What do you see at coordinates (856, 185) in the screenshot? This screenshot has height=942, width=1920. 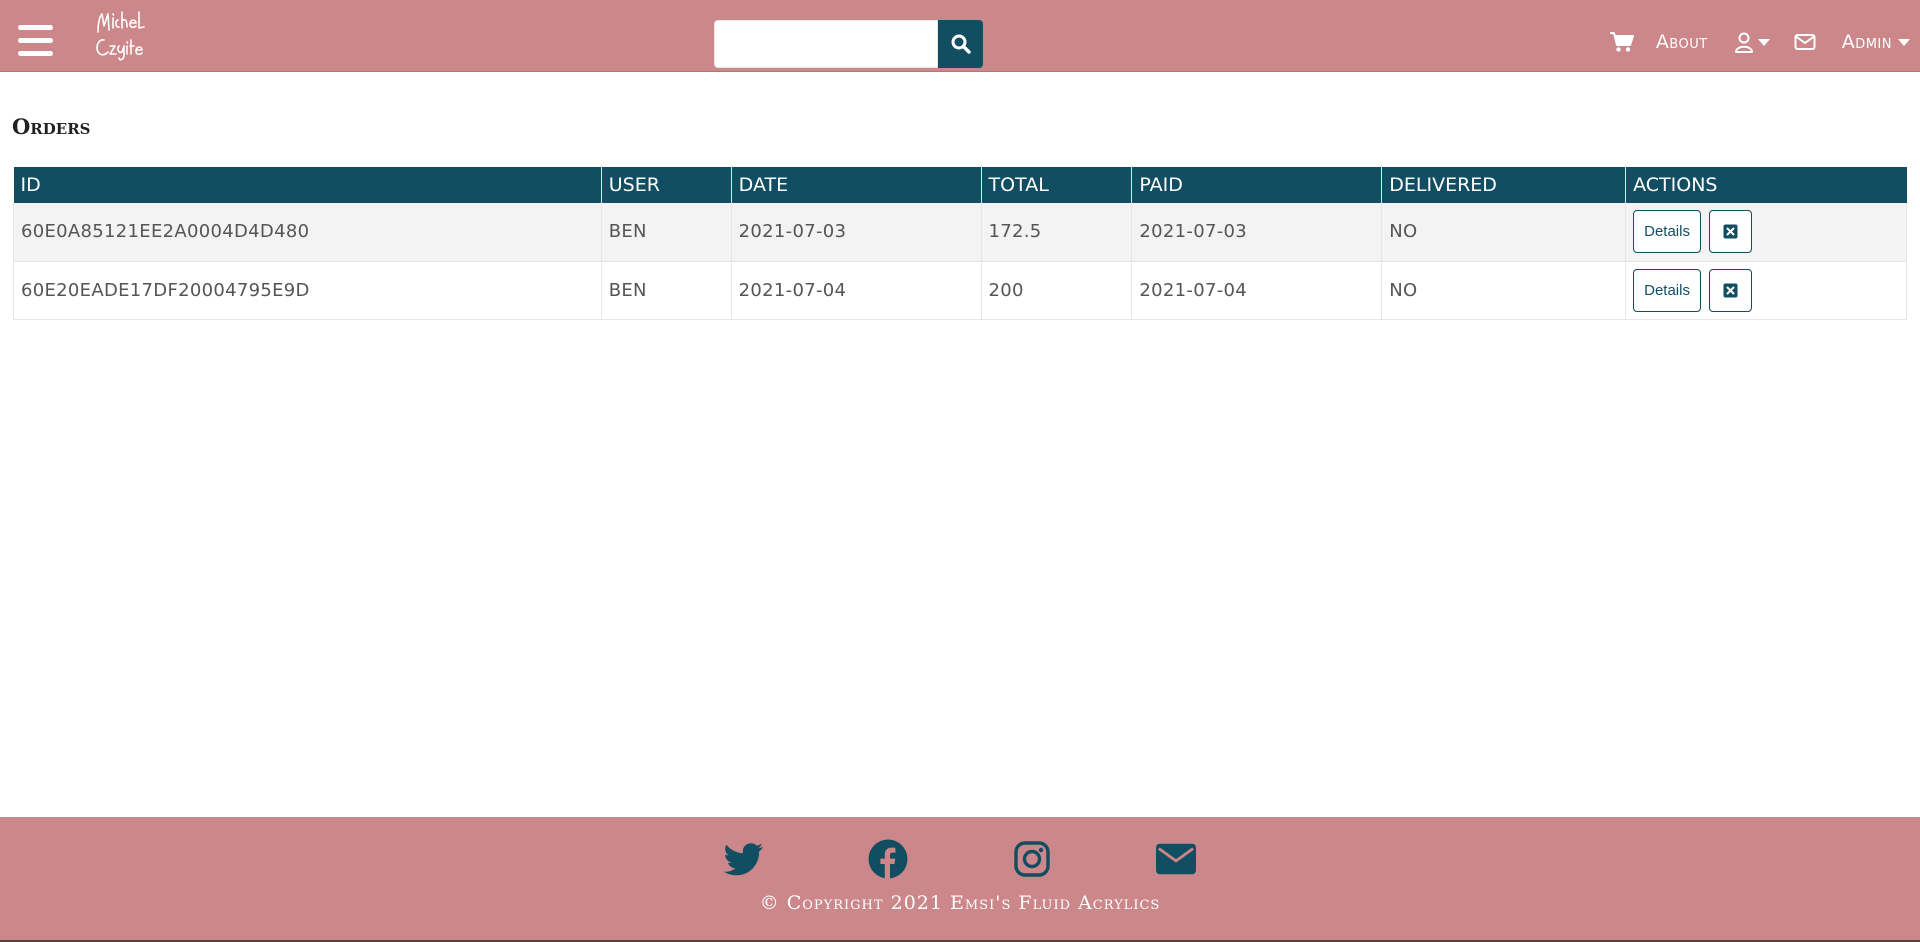 I see `column-header-date: DATE` at bounding box center [856, 185].